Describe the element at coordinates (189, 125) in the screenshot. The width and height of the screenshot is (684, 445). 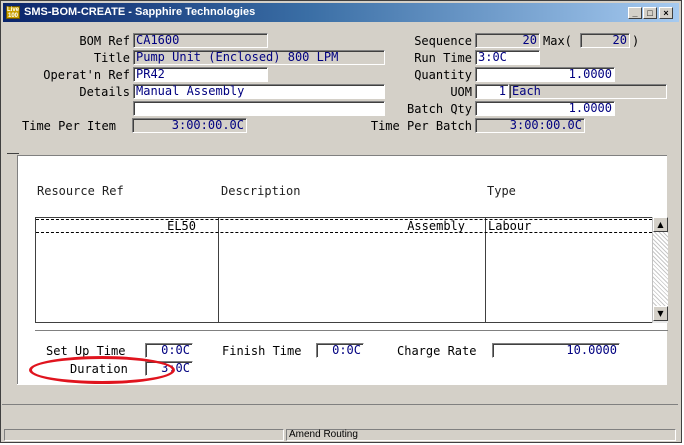
I see `time-per-item-field: 3:00:00.0C` at that location.